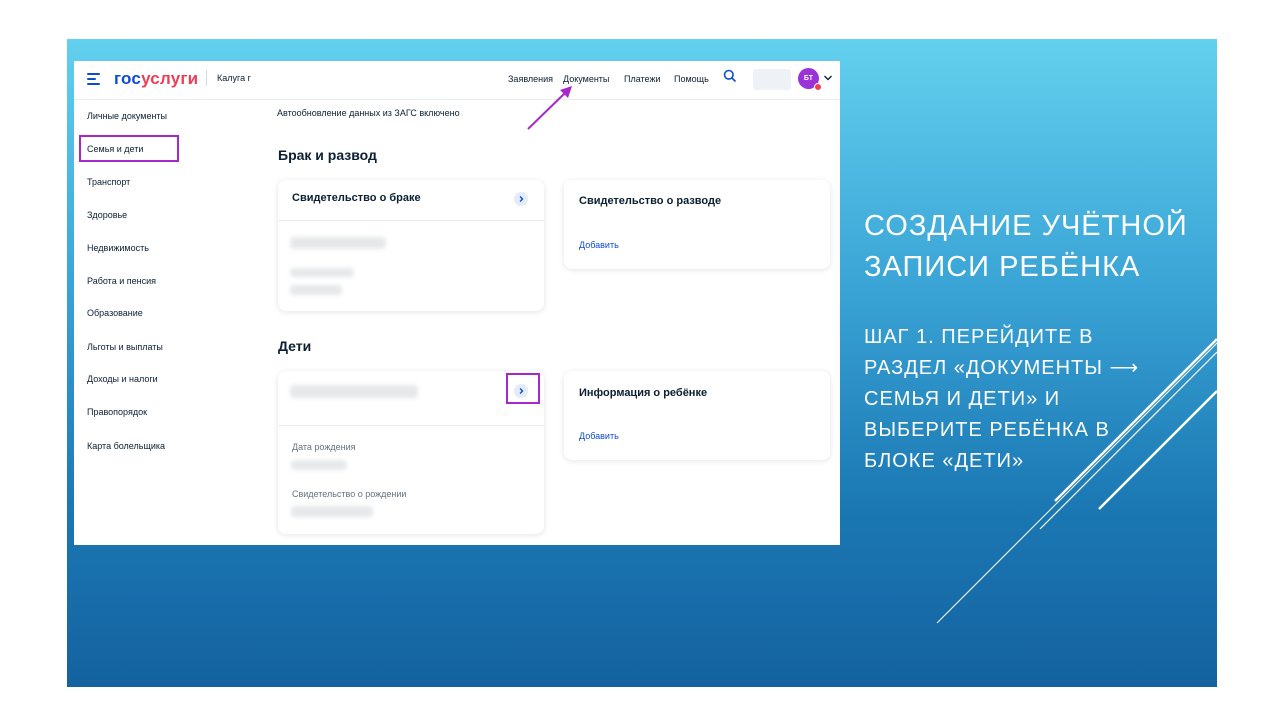 Image resolution: width=1280 pixels, height=720 pixels. Describe the element at coordinates (127, 116) in the screenshot. I see `sidebar-item-personal-docs: Личные документы` at that location.